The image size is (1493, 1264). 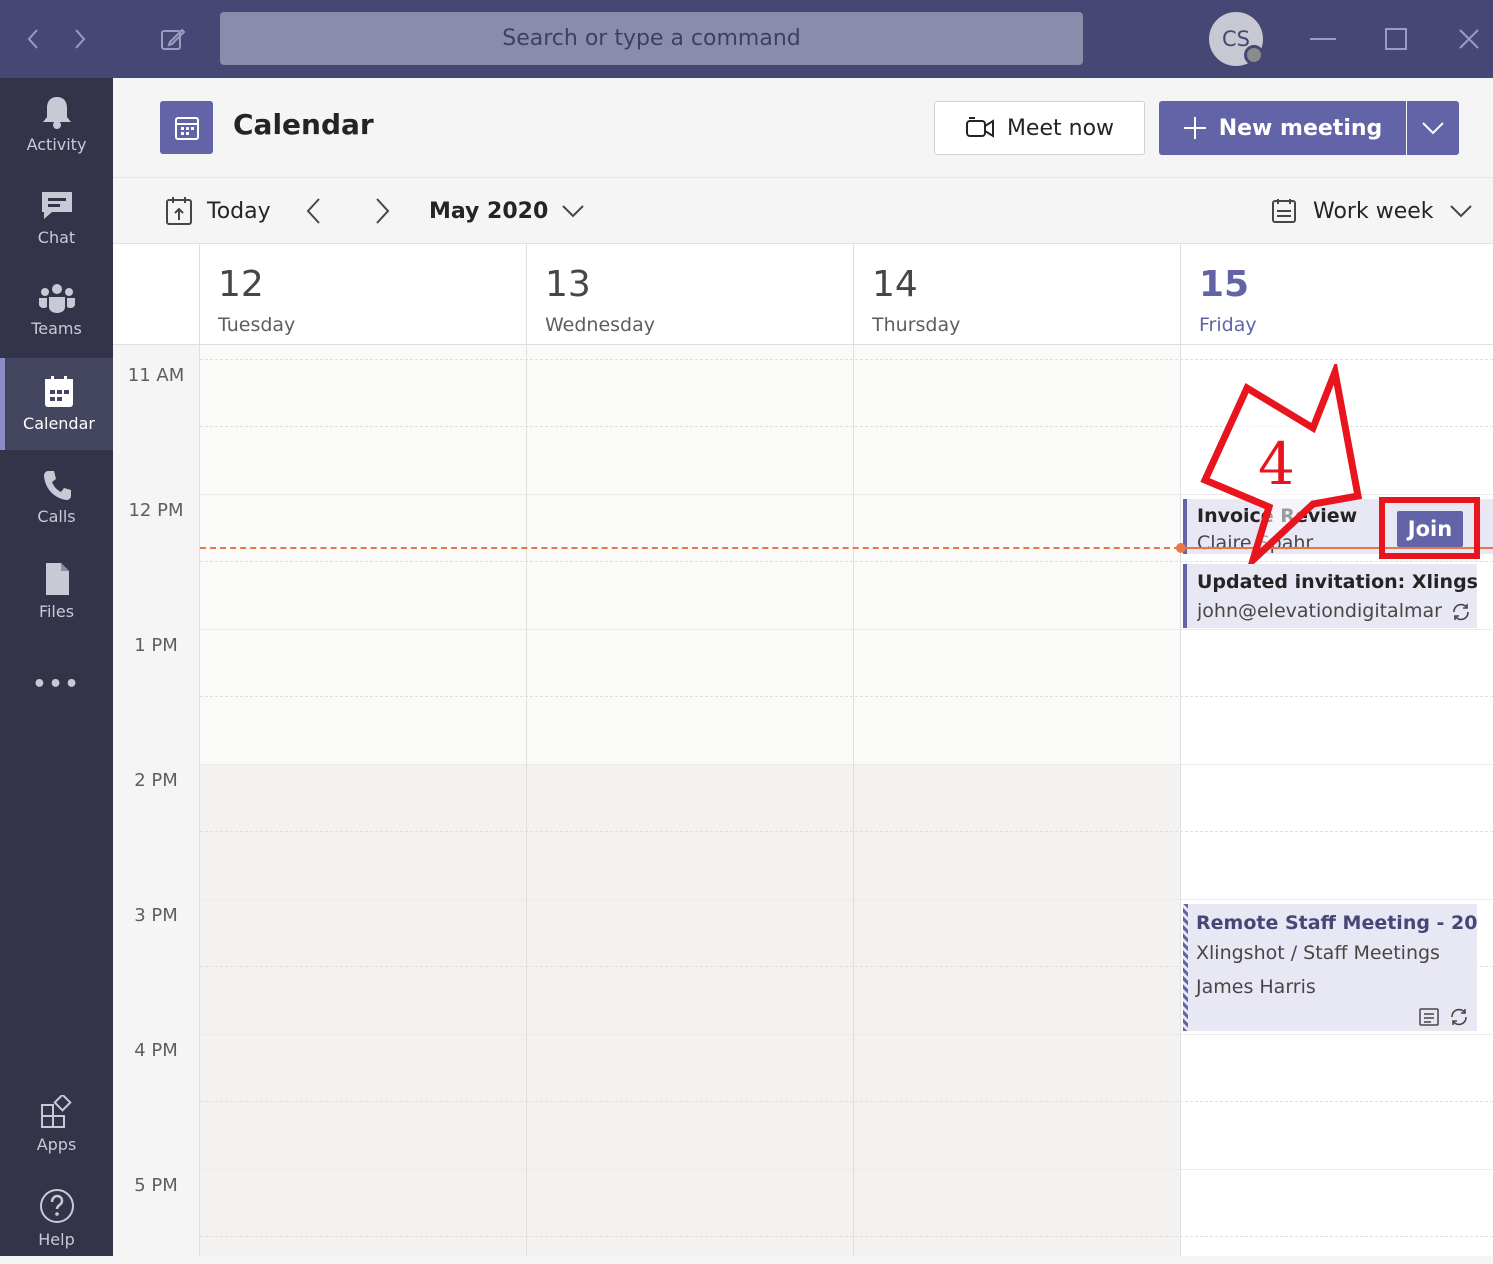 I want to click on rail-item-help: Help, so click(x=56, y=1218).